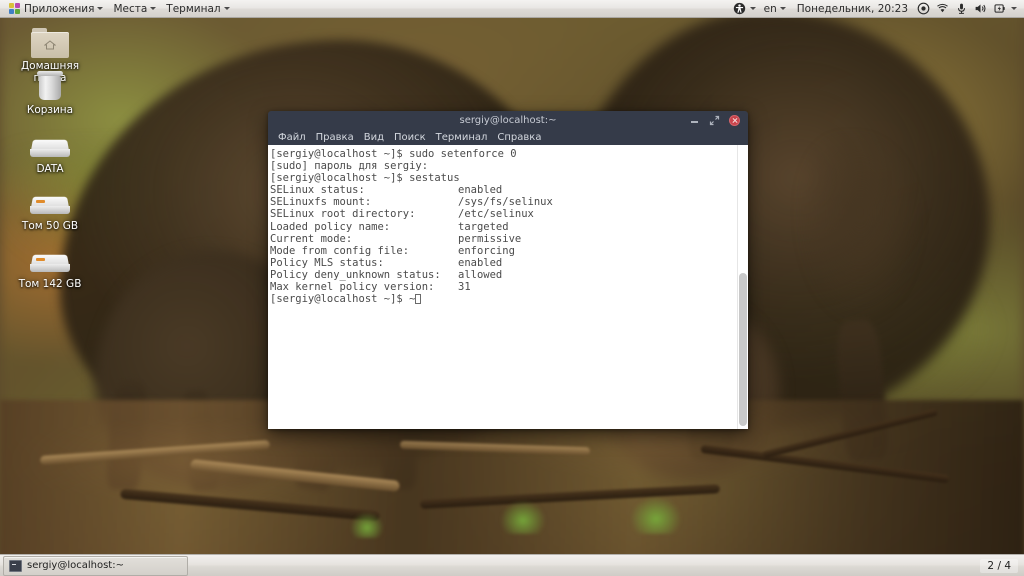  What do you see at coordinates (292, 137) in the screenshot?
I see `menu-item-file: Файл` at bounding box center [292, 137].